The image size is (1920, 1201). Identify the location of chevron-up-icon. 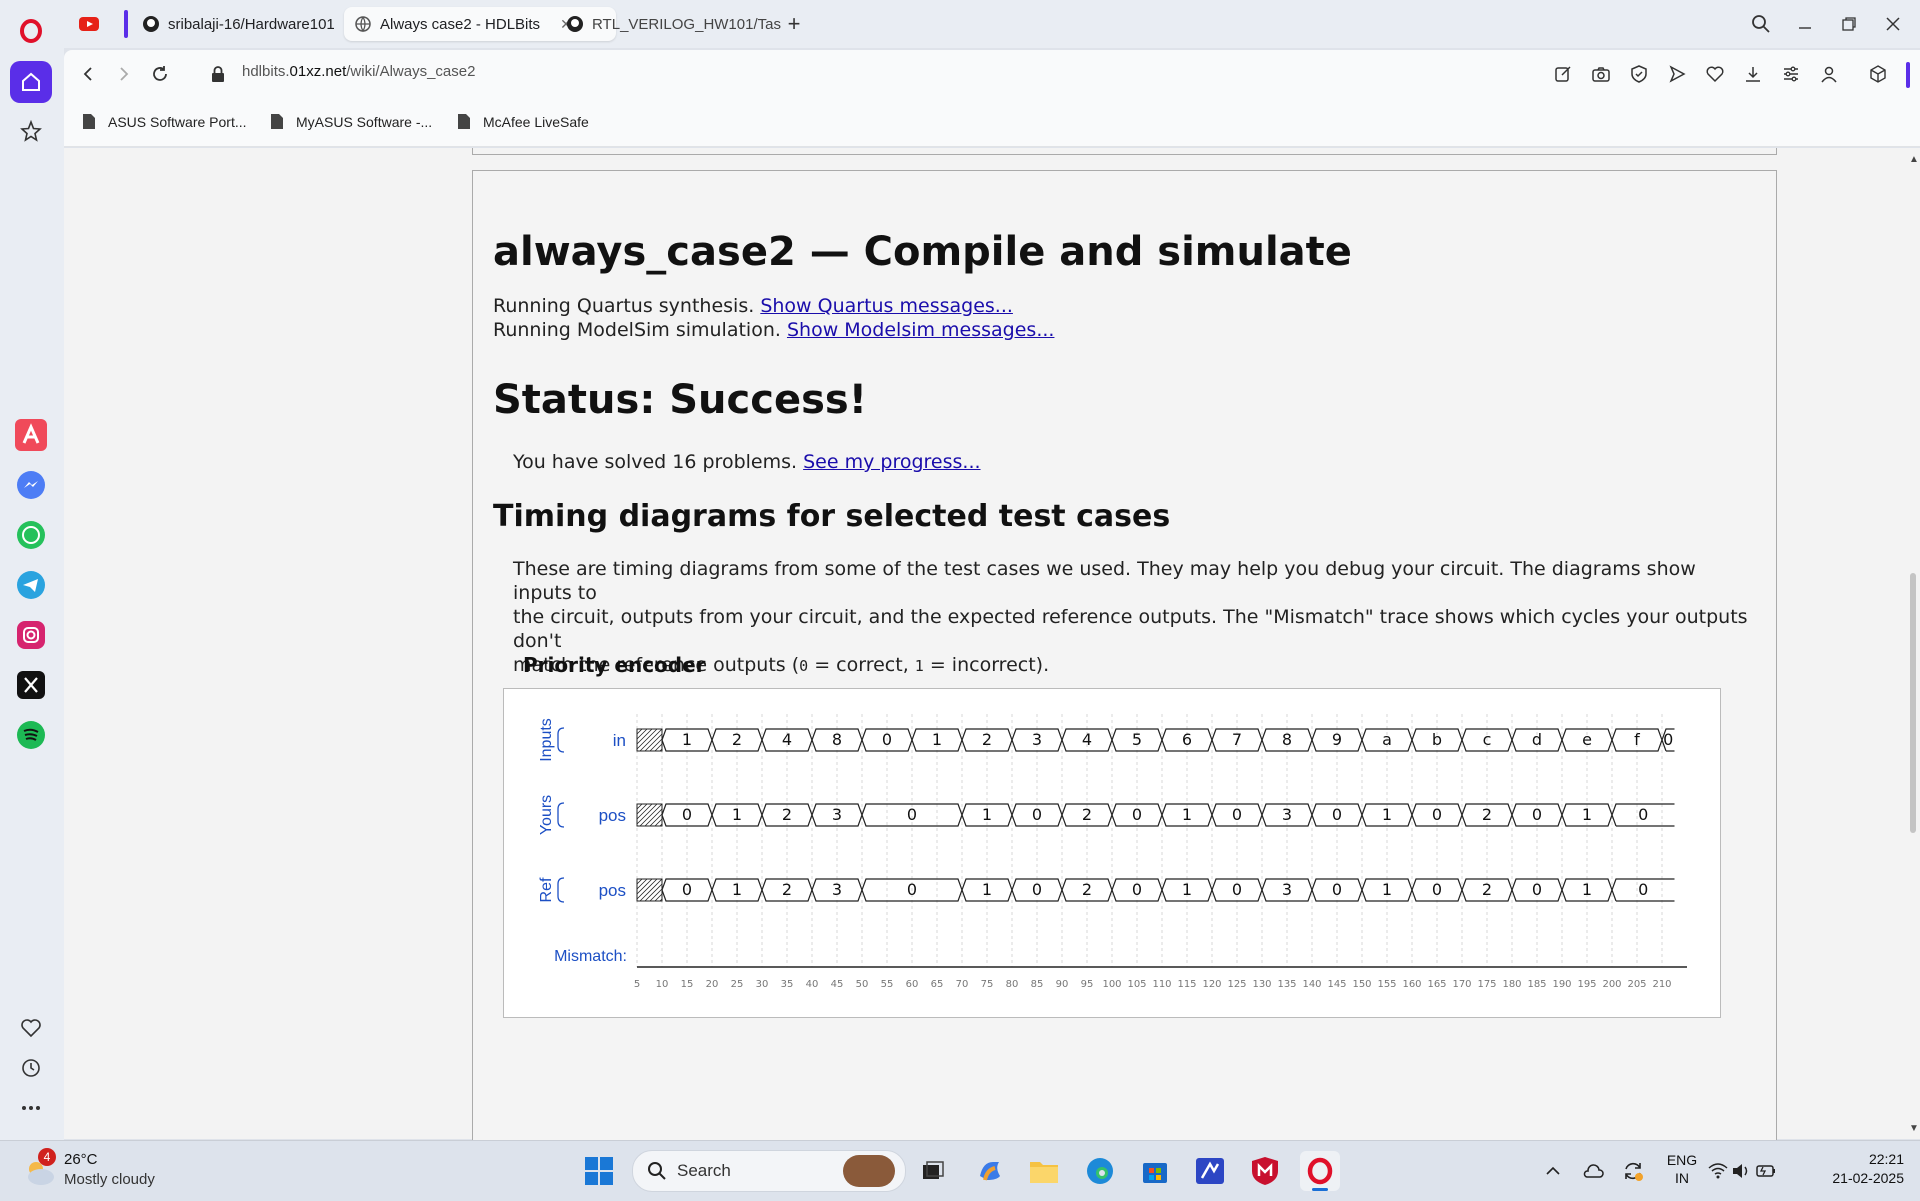
(1553, 1171).